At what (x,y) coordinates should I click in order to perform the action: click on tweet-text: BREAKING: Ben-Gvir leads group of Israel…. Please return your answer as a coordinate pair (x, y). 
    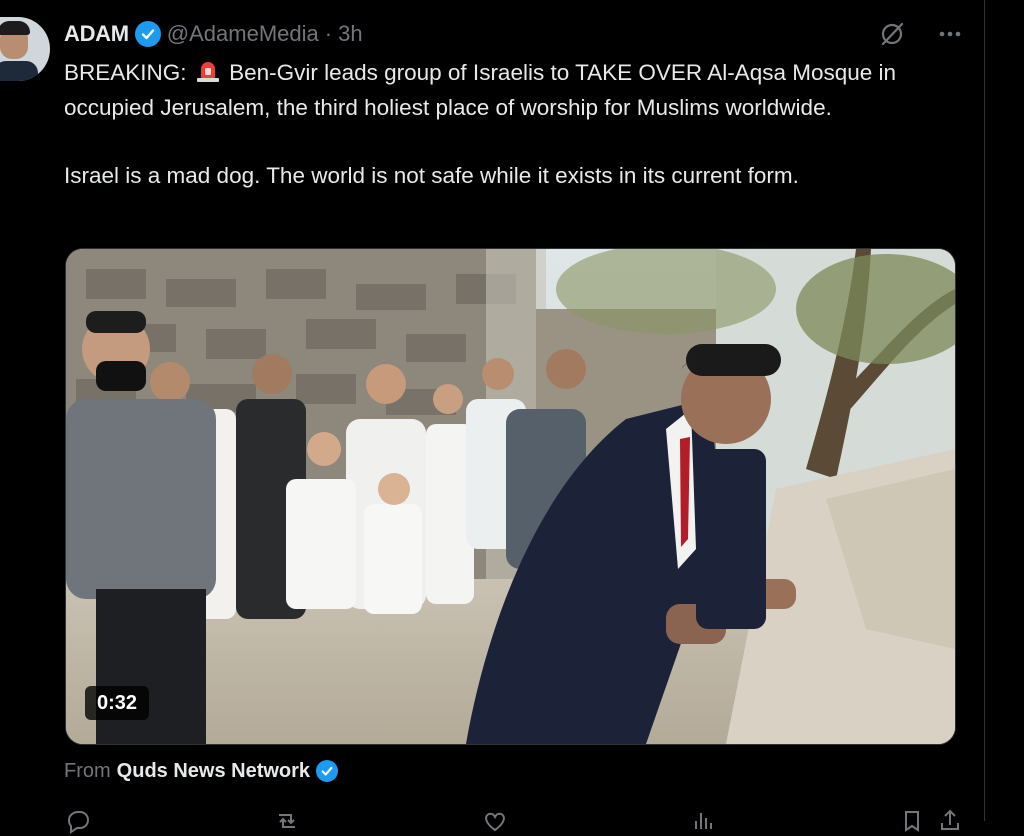
    Looking at the image, I should click on (504, 125).